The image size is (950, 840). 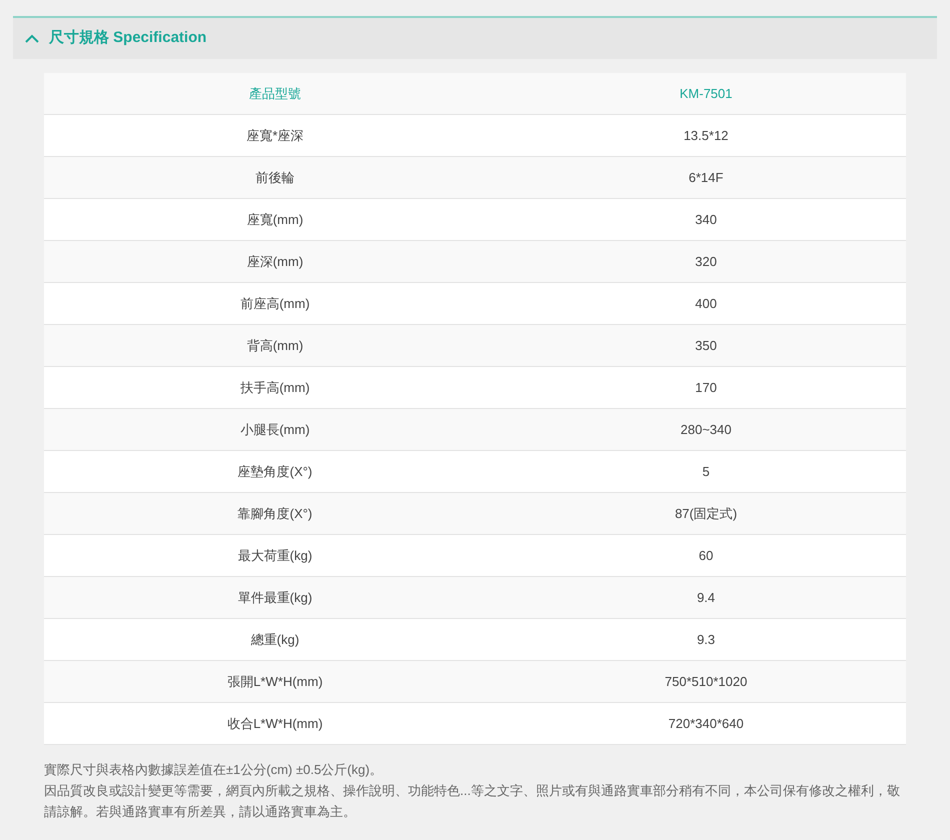 What do you see at coordinates (706, 556) in the screenshot?
I see `table-cell: 60` at bounding box center [706, 556].